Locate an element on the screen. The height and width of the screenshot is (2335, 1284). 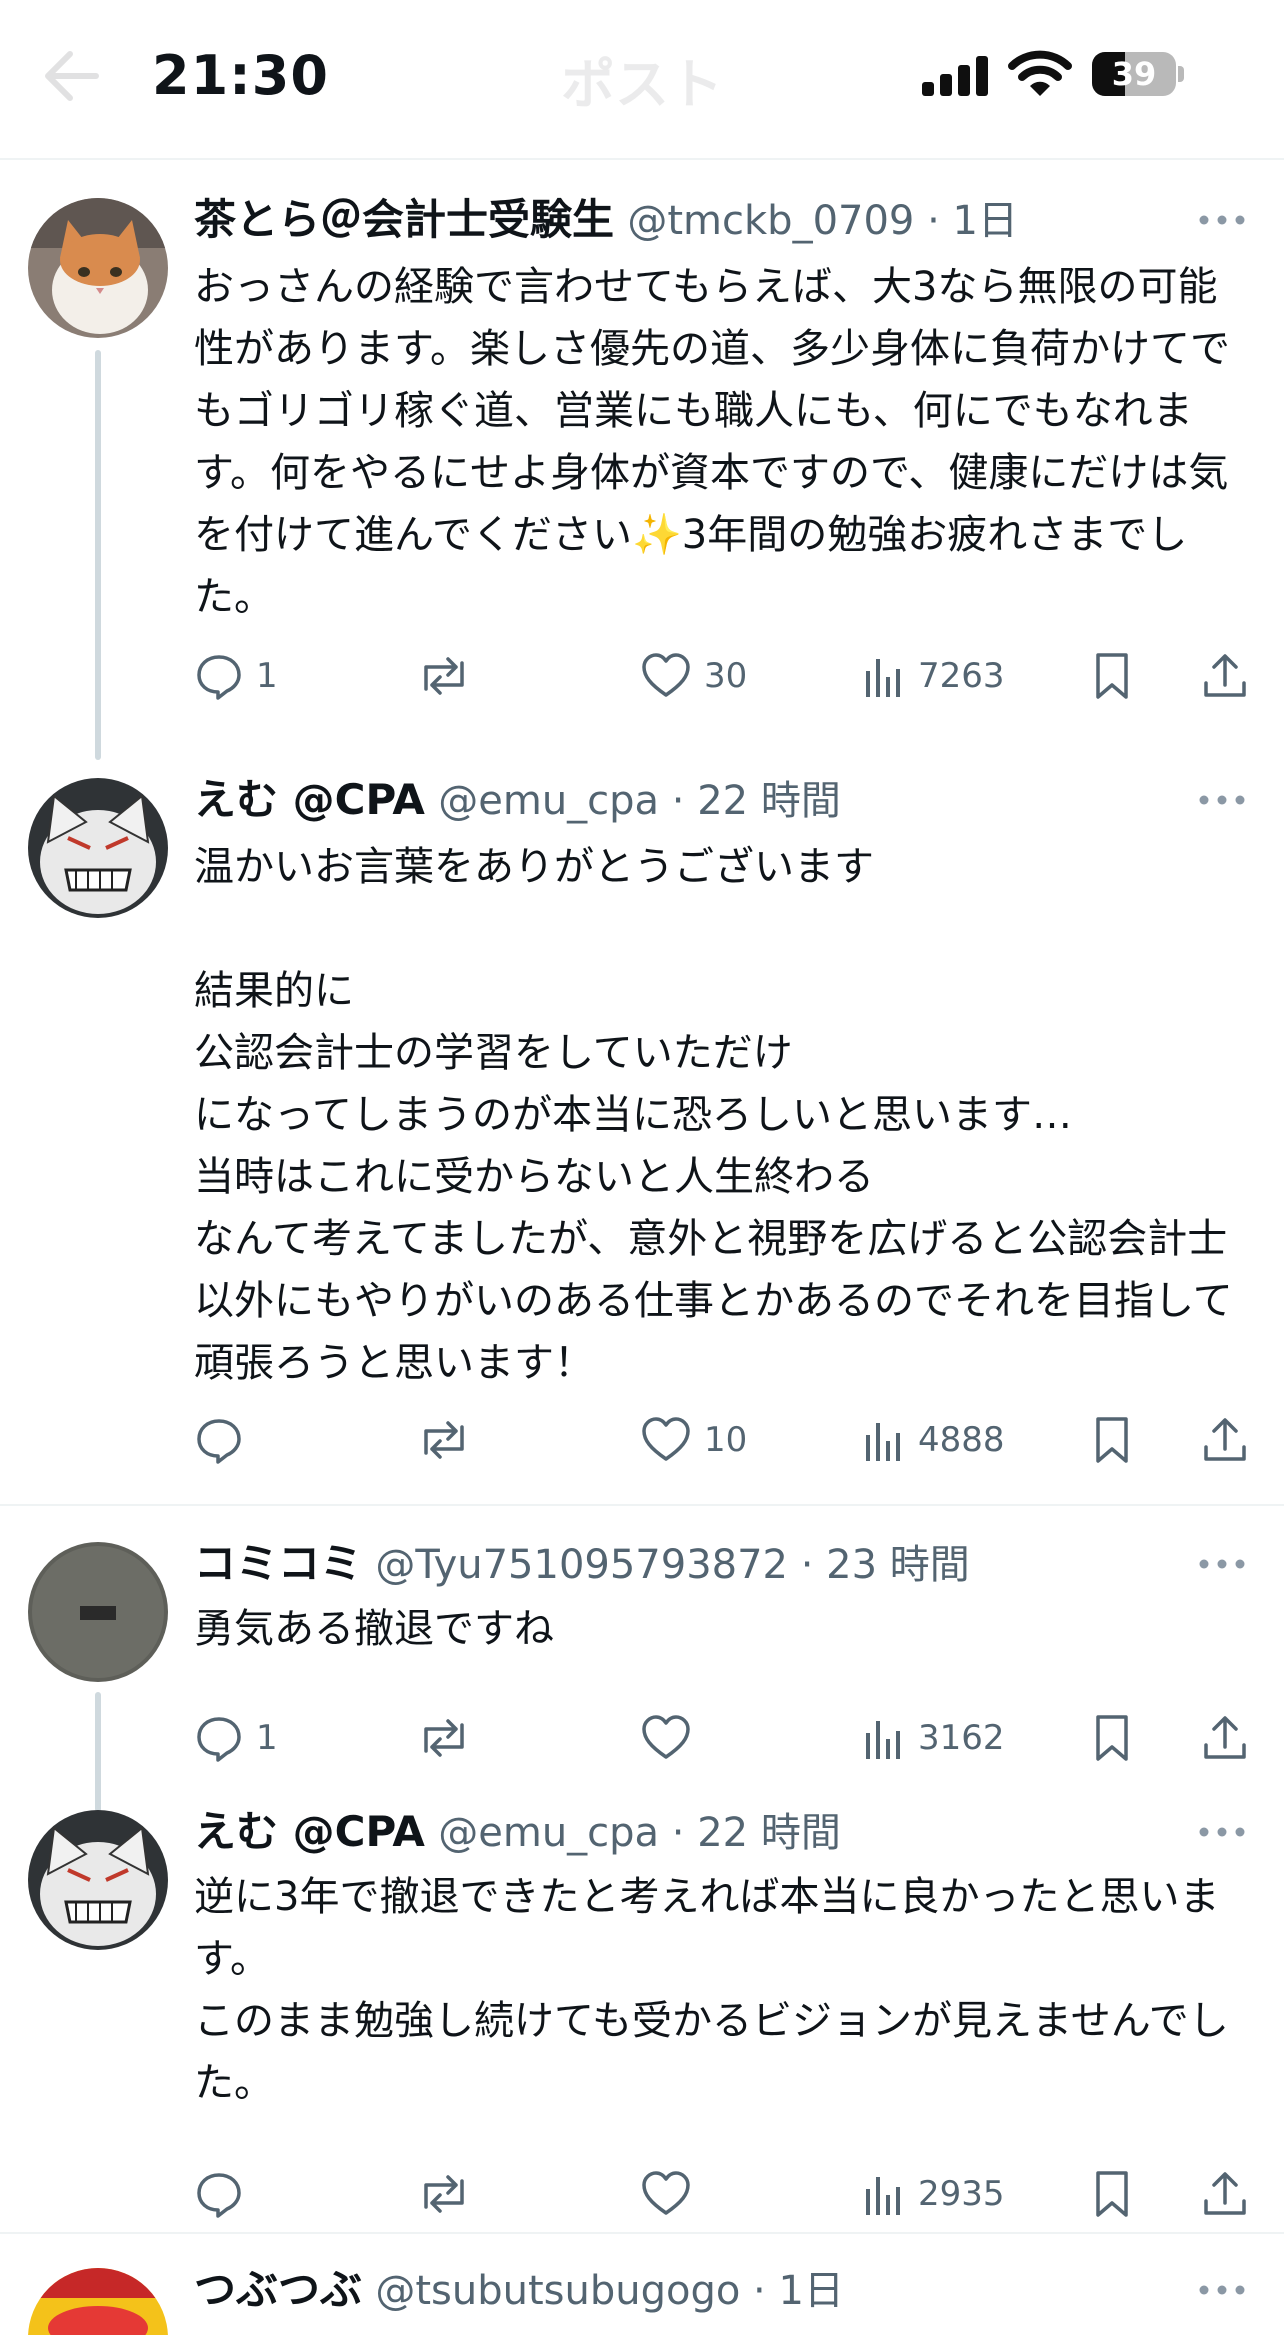
action-bar: 1 3162 is located at coordinates (724, 1738).